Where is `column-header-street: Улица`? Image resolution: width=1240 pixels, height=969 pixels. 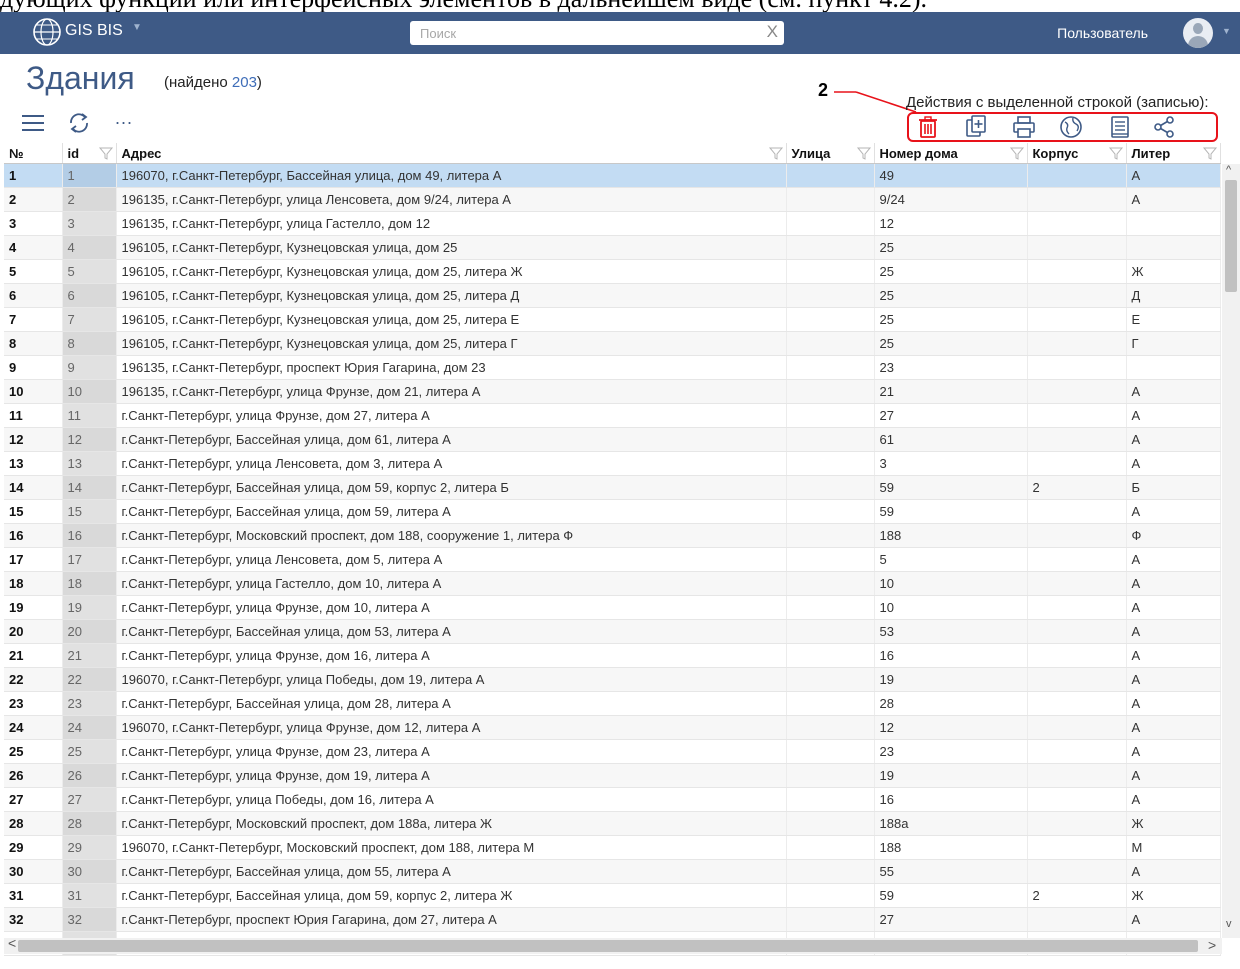 column-header-street: Улица is located at coordinates (830, 153).